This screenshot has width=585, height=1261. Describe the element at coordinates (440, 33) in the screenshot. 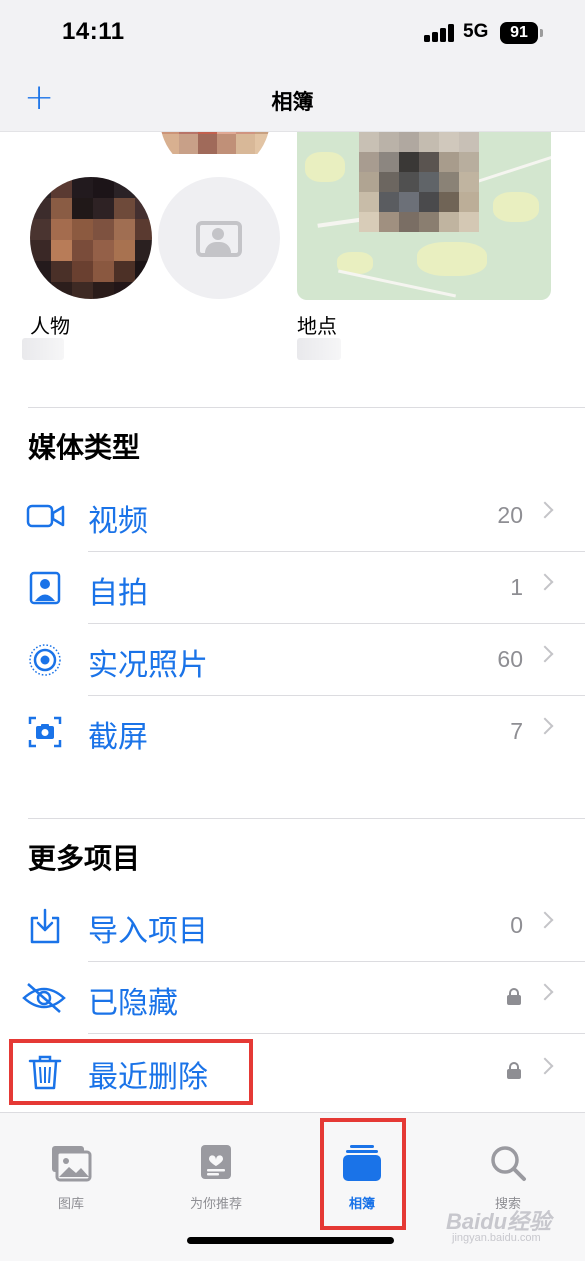

I see `cellular-signal-icon` at that location.